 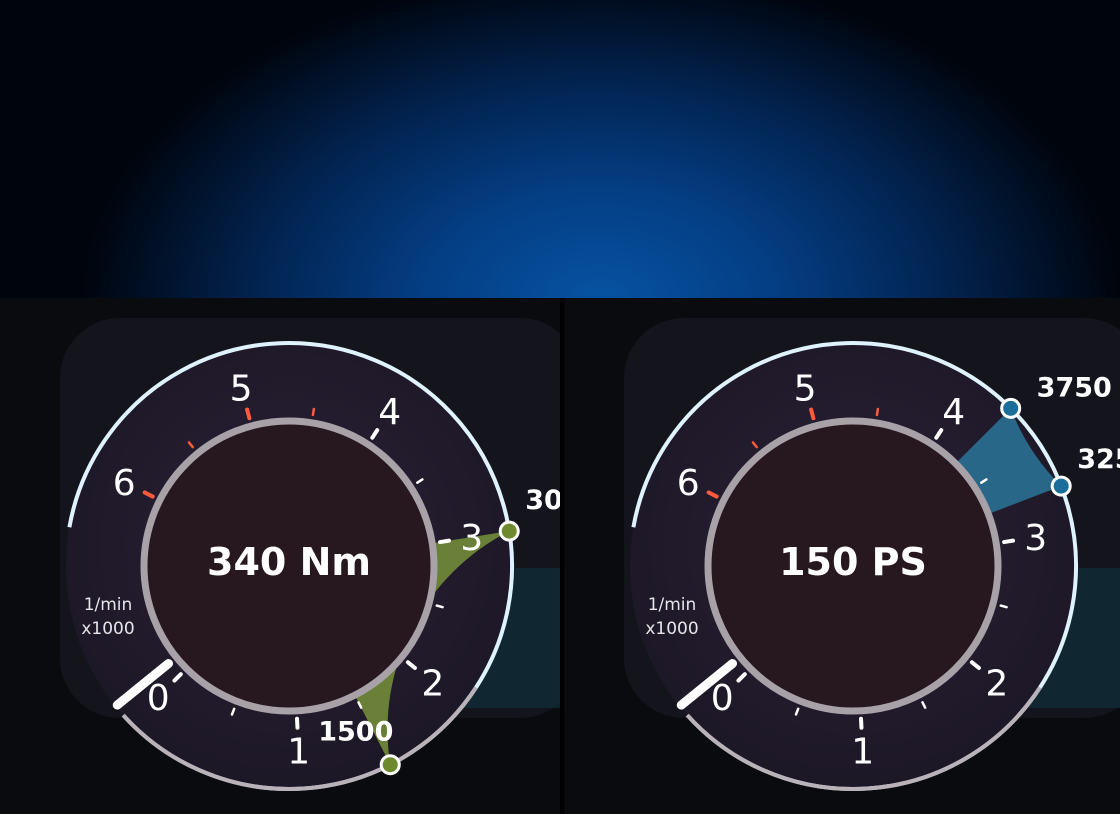 I want to click on band-label-3750: 3750, so click(x=1074, y=387).